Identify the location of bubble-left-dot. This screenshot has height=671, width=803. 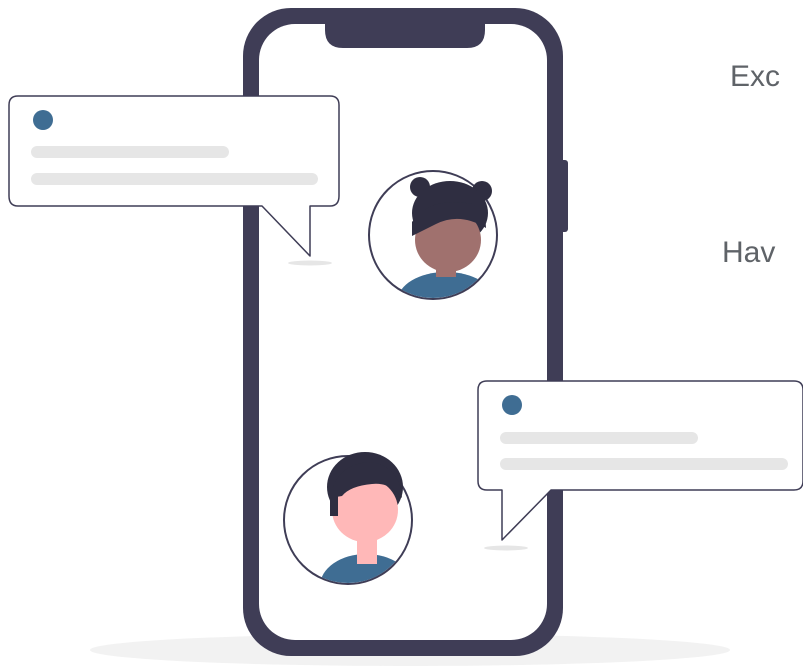
(43, 120).